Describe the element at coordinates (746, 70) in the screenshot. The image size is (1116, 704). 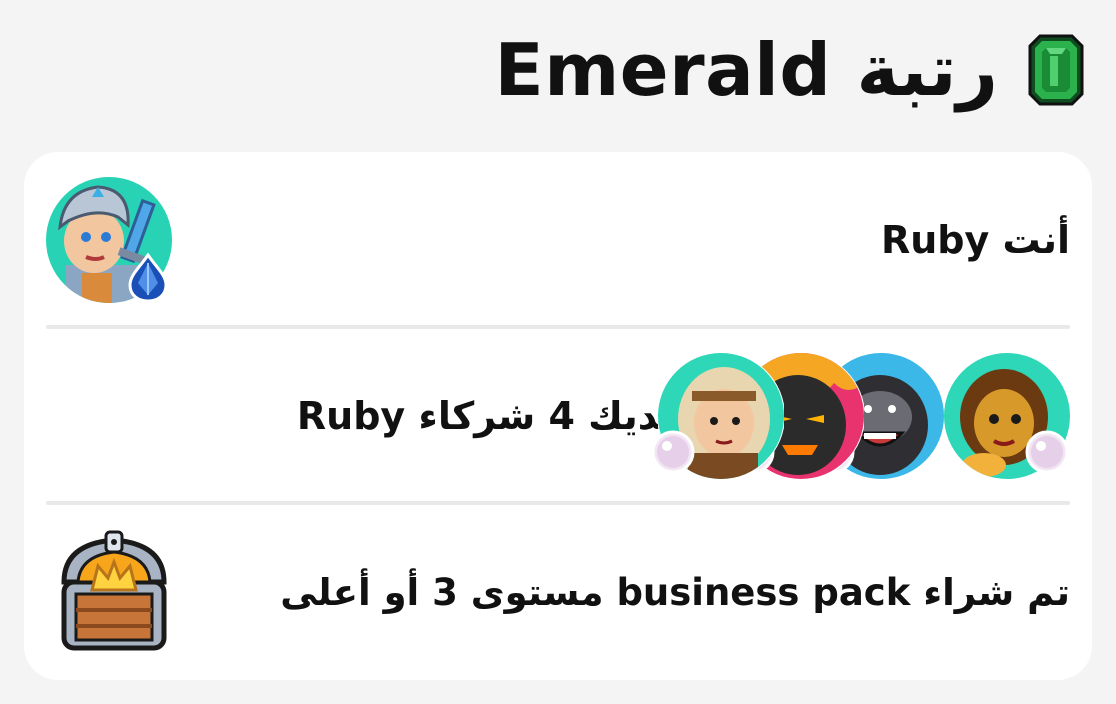
I see `page-title: رتبة Emerald` at that location.